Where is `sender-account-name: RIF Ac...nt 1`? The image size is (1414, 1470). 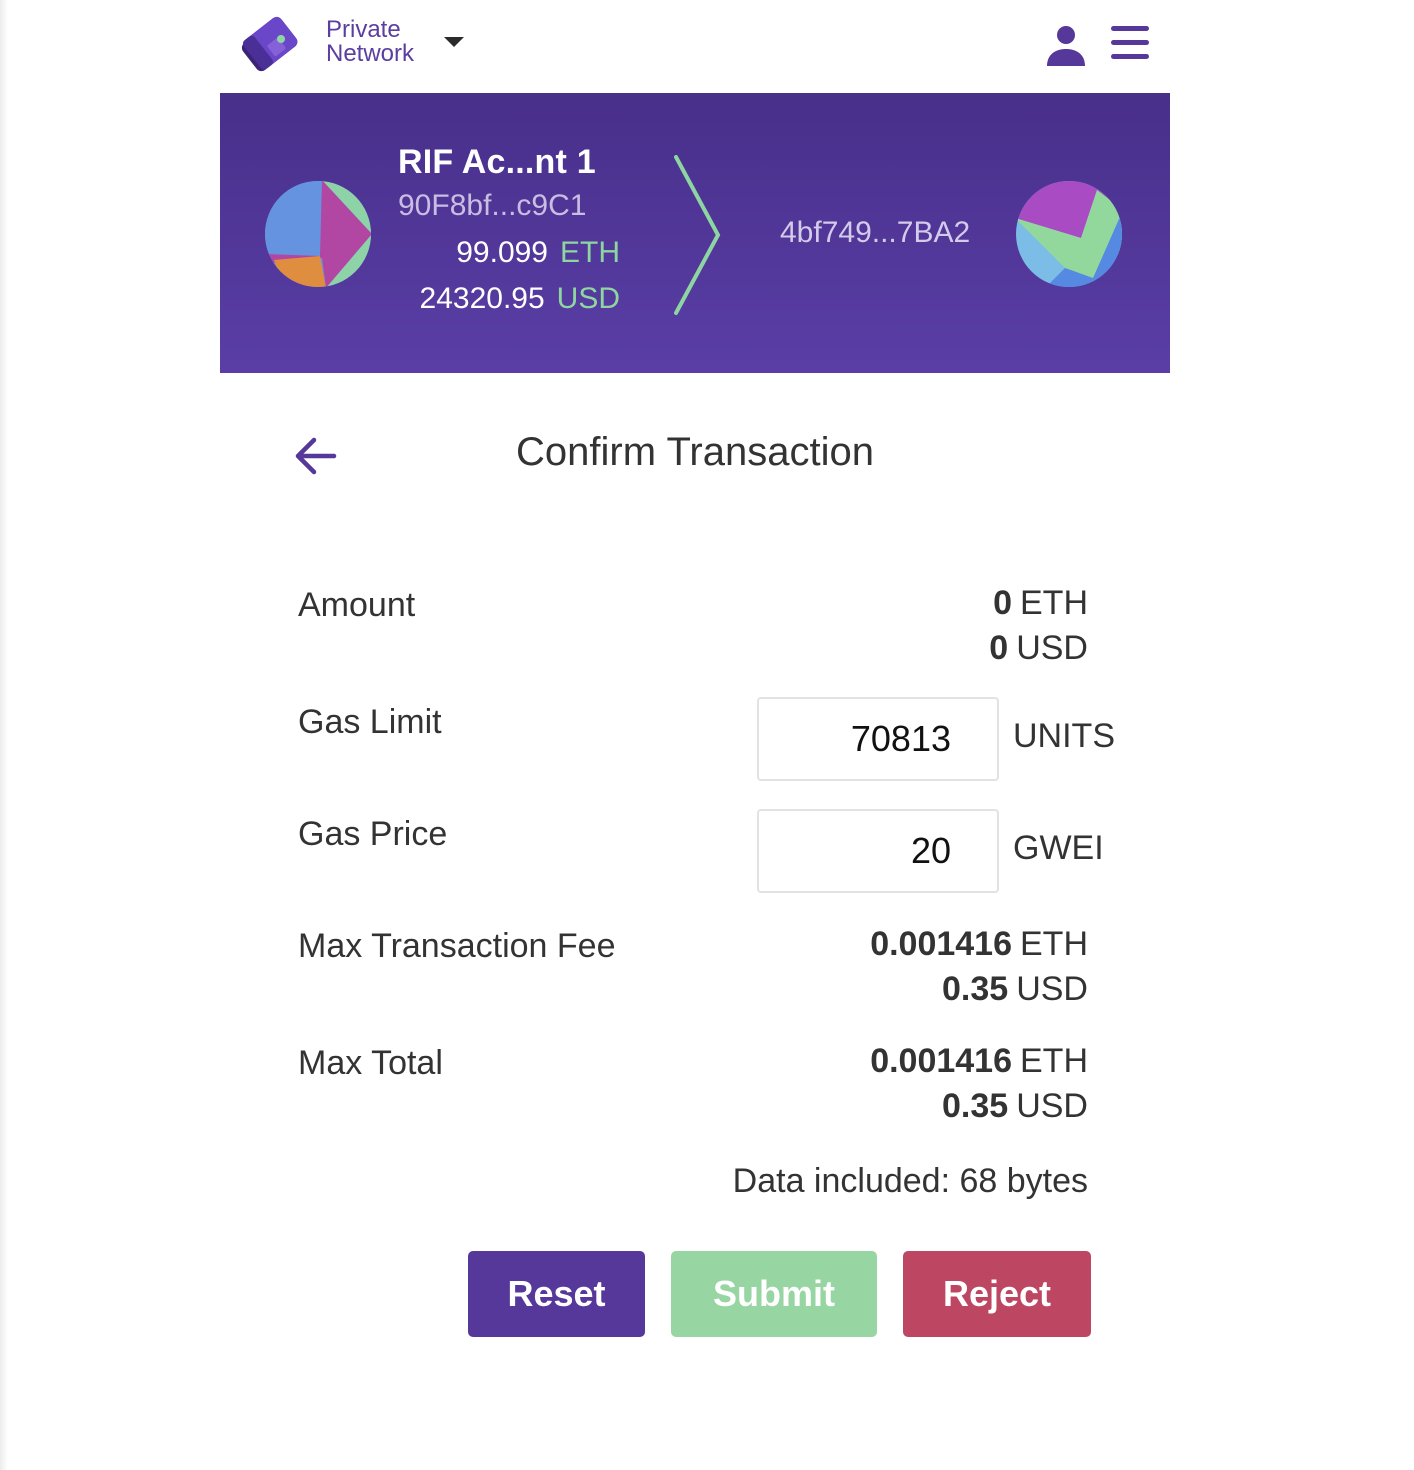
sender-account-name: RIF Ac...nt 1 is located at coordinates (497, 162).